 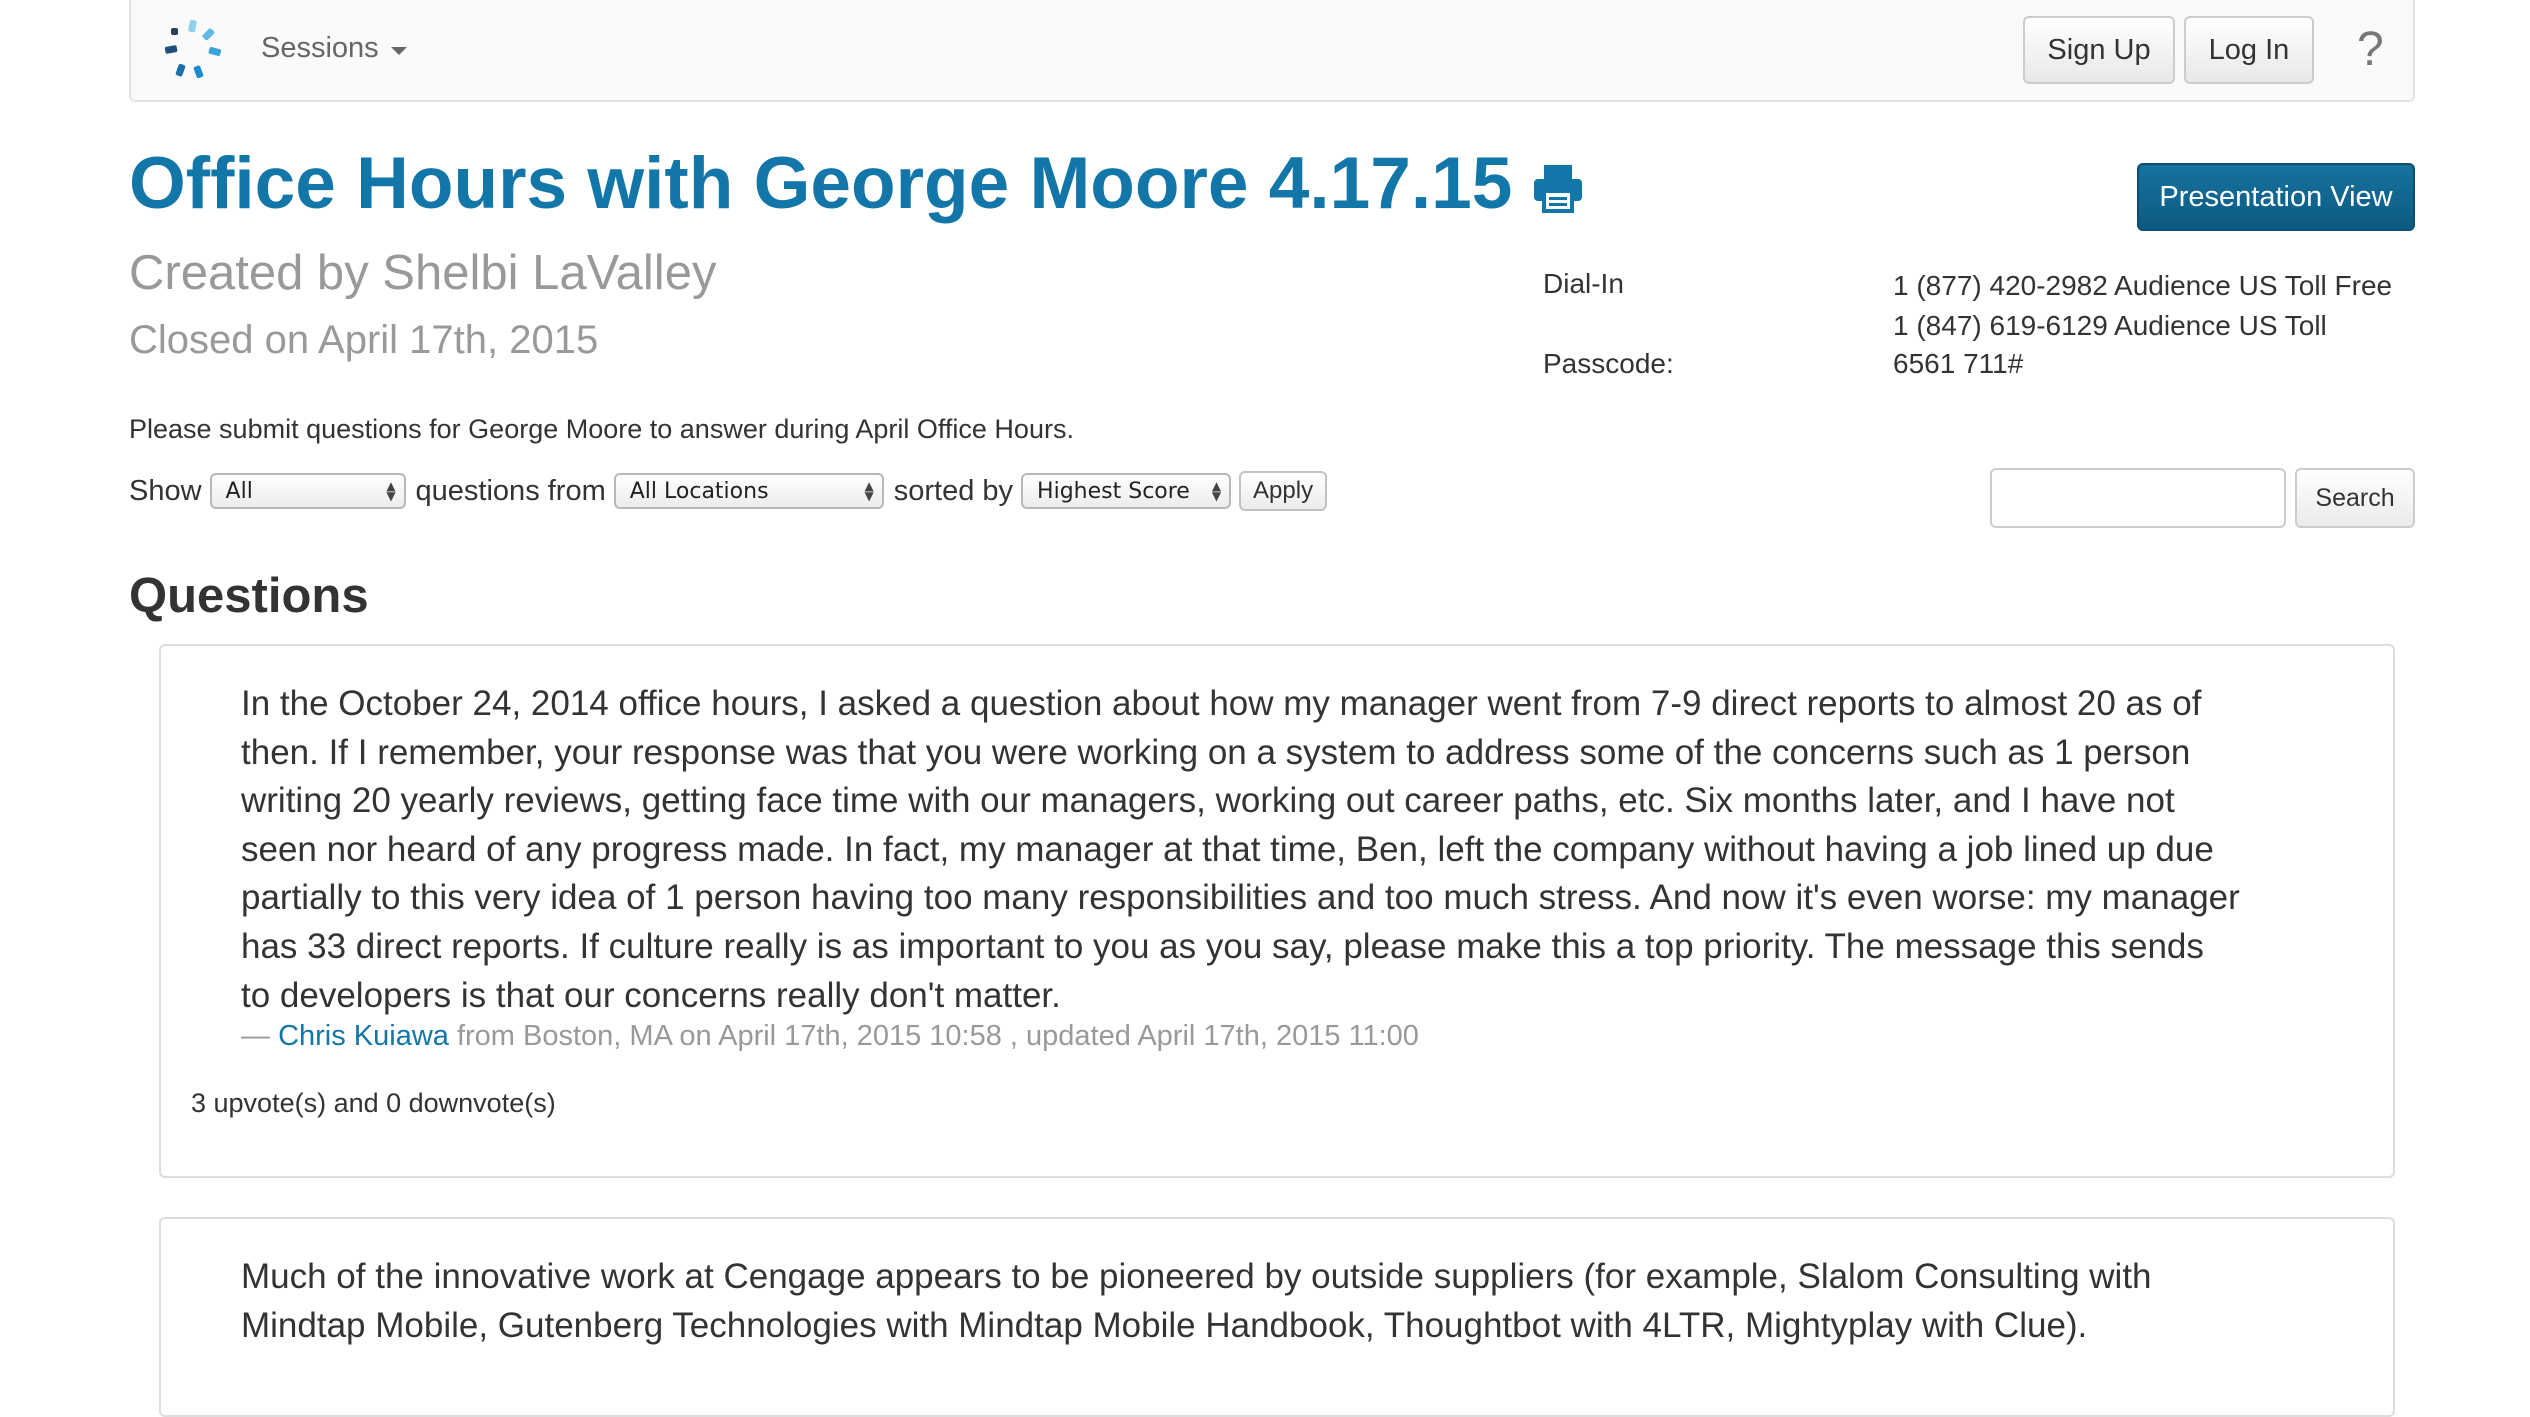 I want to click on search-button: Search, so click(x=2355, y=498).